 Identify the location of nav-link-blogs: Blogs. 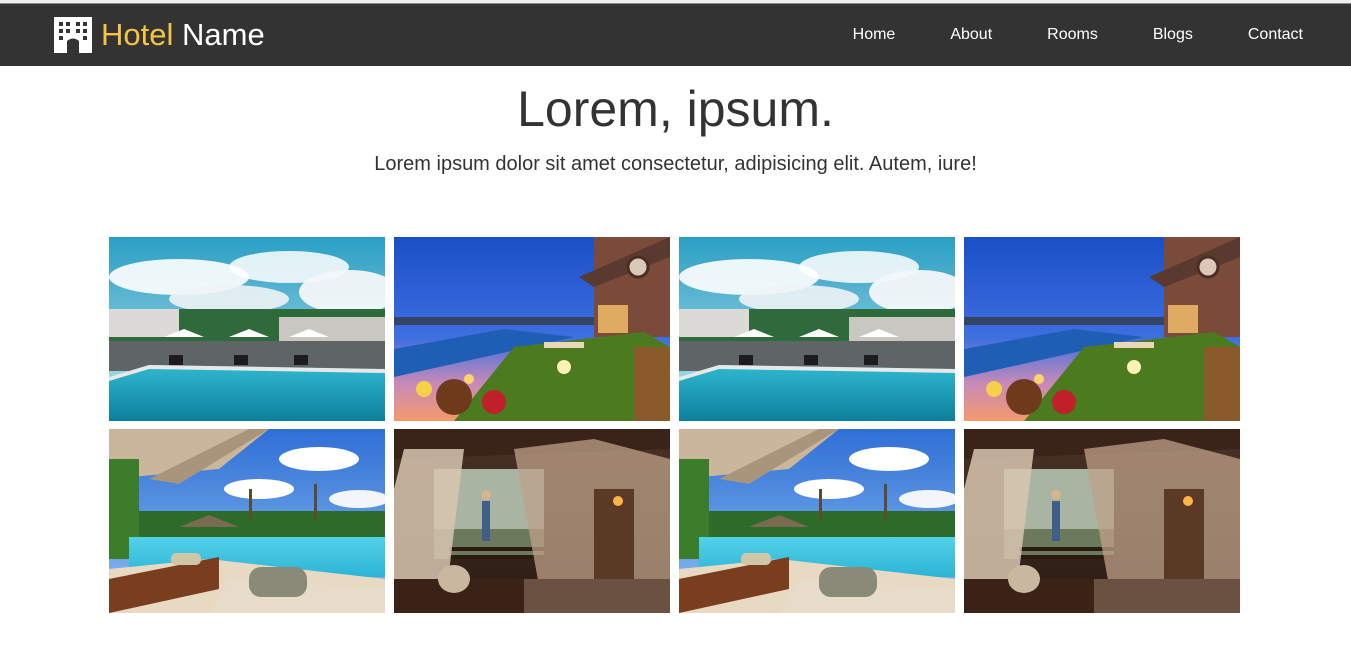
(1173, 34).